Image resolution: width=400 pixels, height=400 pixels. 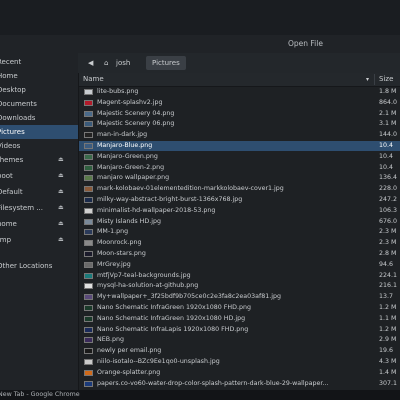 What do you see at coordinates (39, 90) in the screenshot?
I see `sidebar-item-desktop: Desktop` at bounding box center [39, 90].